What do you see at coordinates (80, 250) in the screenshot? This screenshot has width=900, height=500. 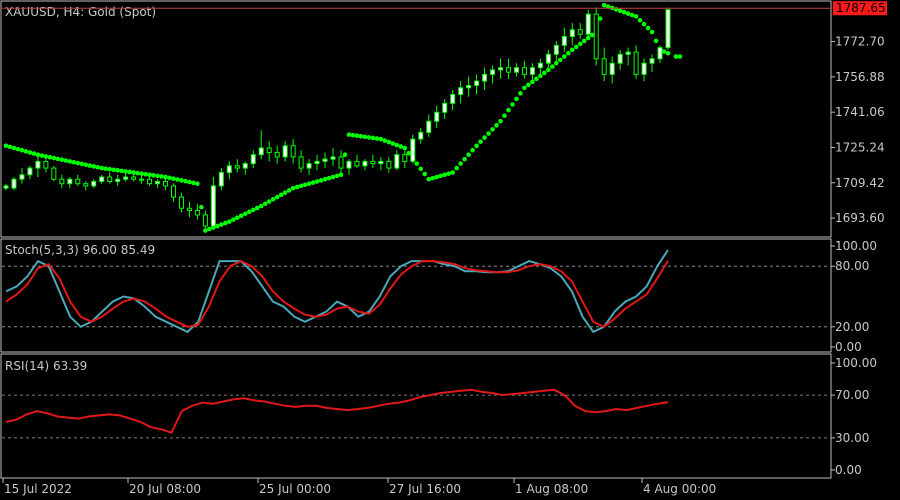 I see `stoch-title: Stoch(5,3,3) 96.00 85.49` at bounding box center [80, 250].